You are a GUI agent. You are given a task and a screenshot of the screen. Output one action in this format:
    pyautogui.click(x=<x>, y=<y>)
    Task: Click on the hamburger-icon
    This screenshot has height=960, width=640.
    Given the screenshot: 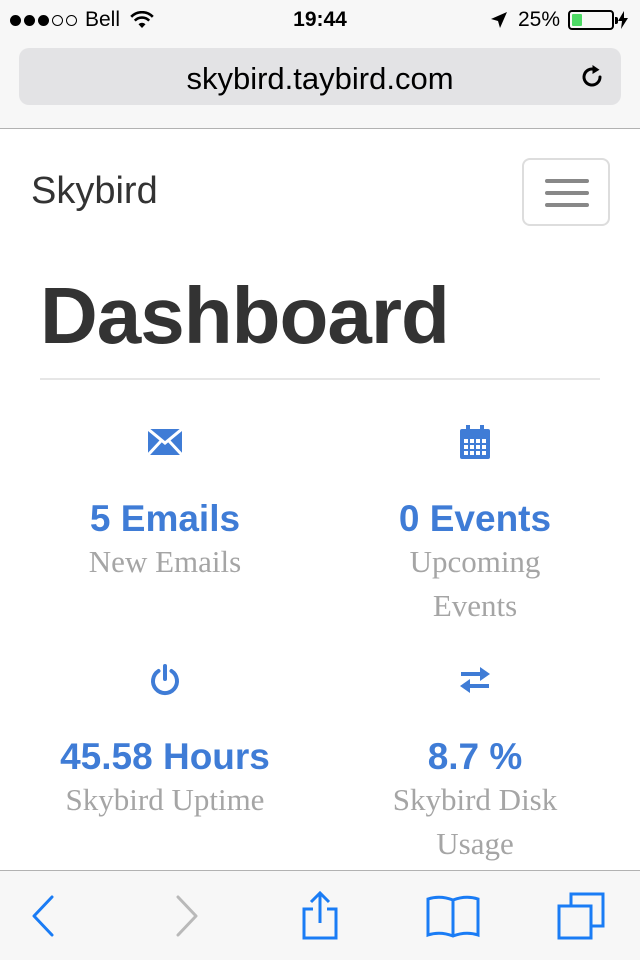 What is the action you would take?
    pyautogui.click(x=567, y=181)
    